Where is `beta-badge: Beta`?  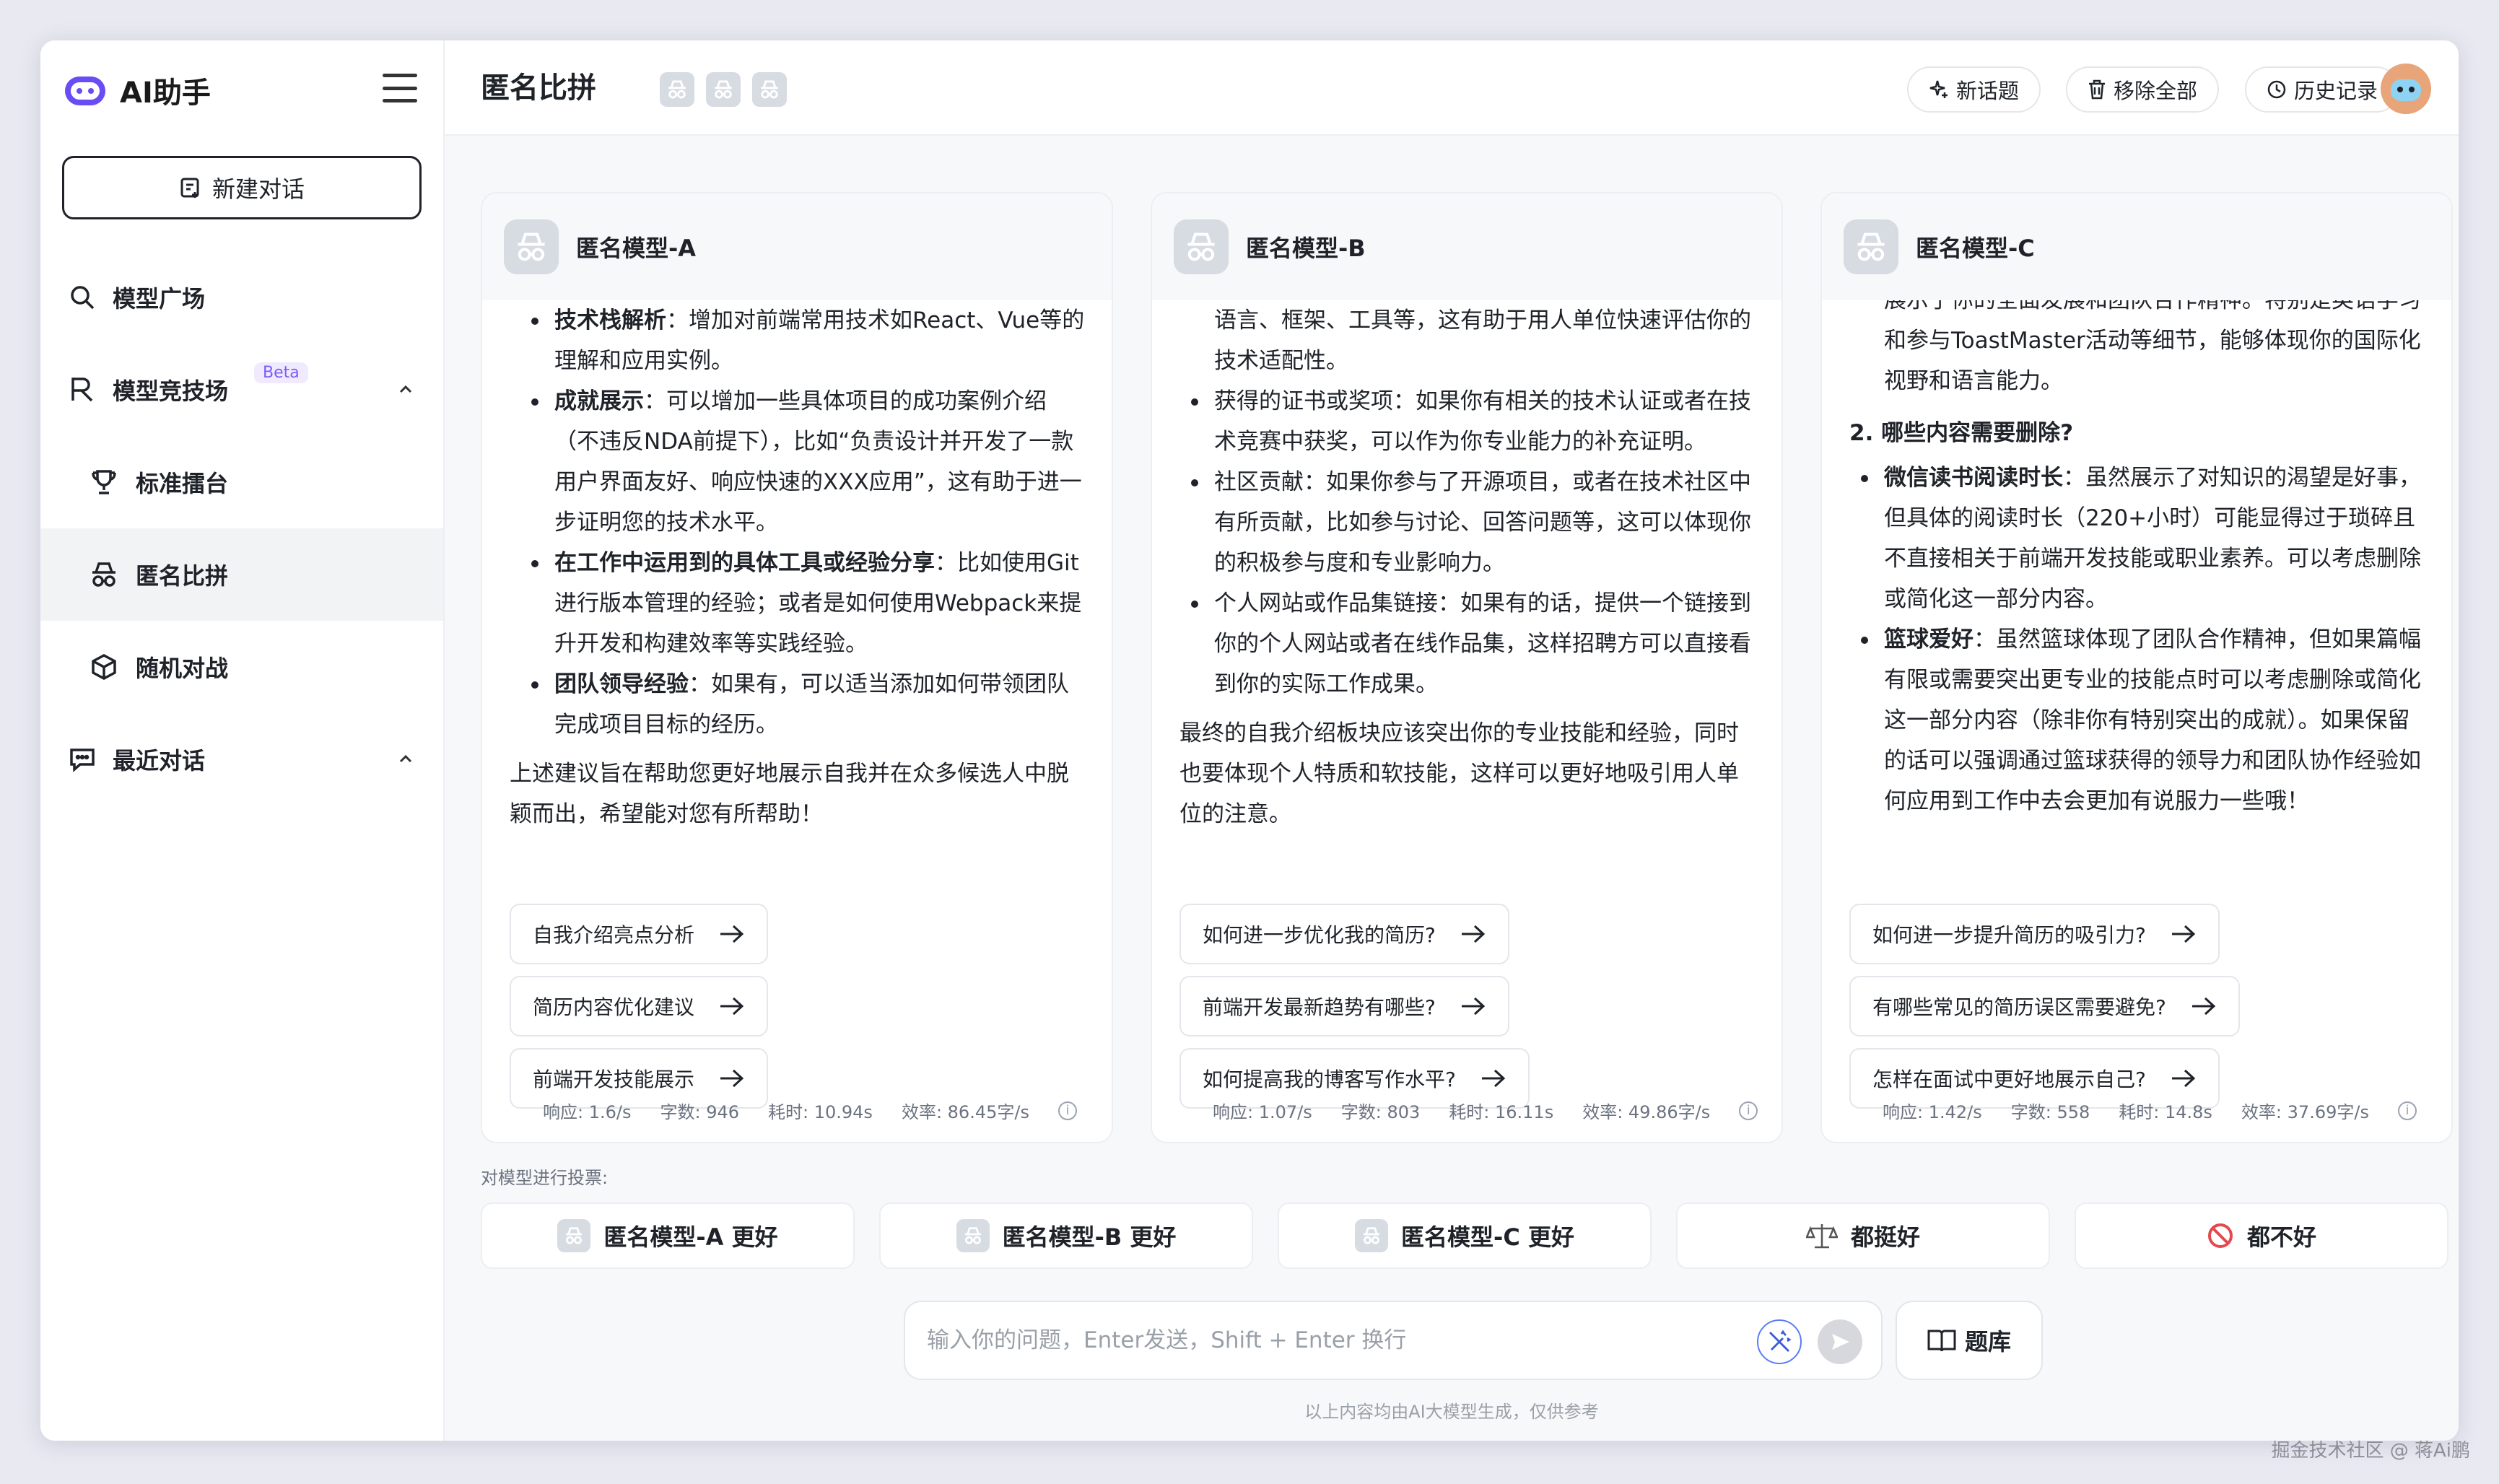
beta-badge: Beta is located at coordinates (281, 372).